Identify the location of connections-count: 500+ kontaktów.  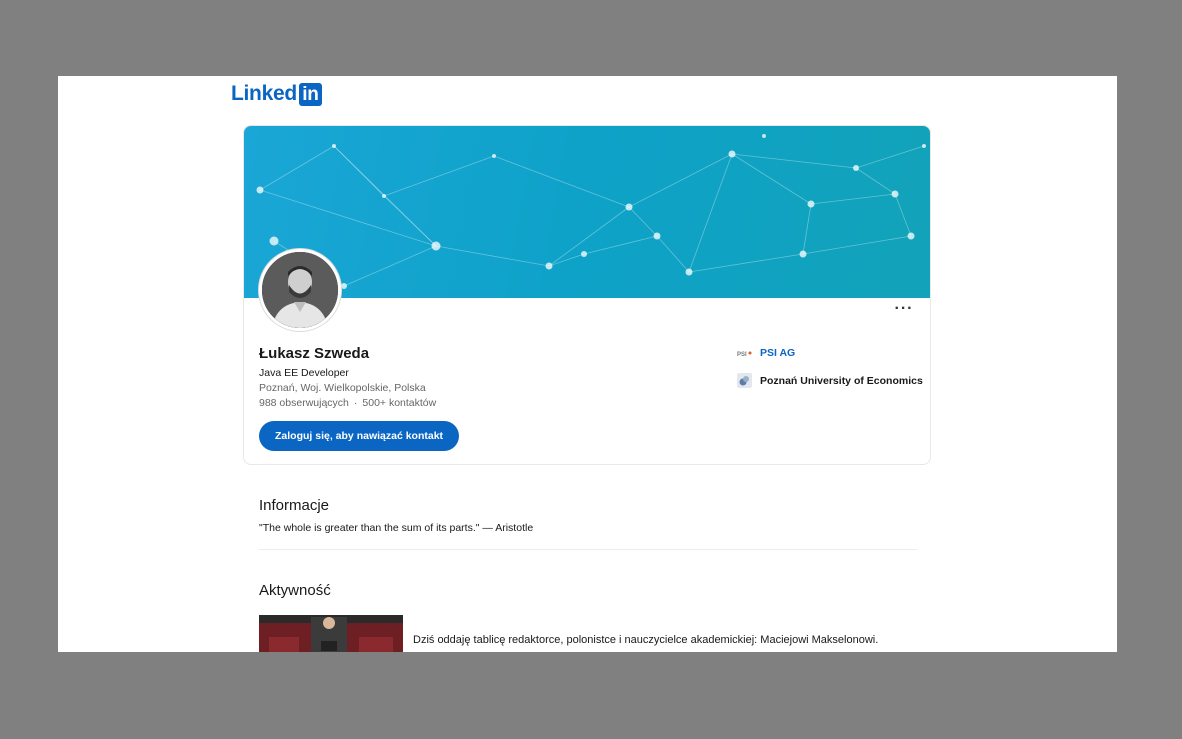
(399, 403).